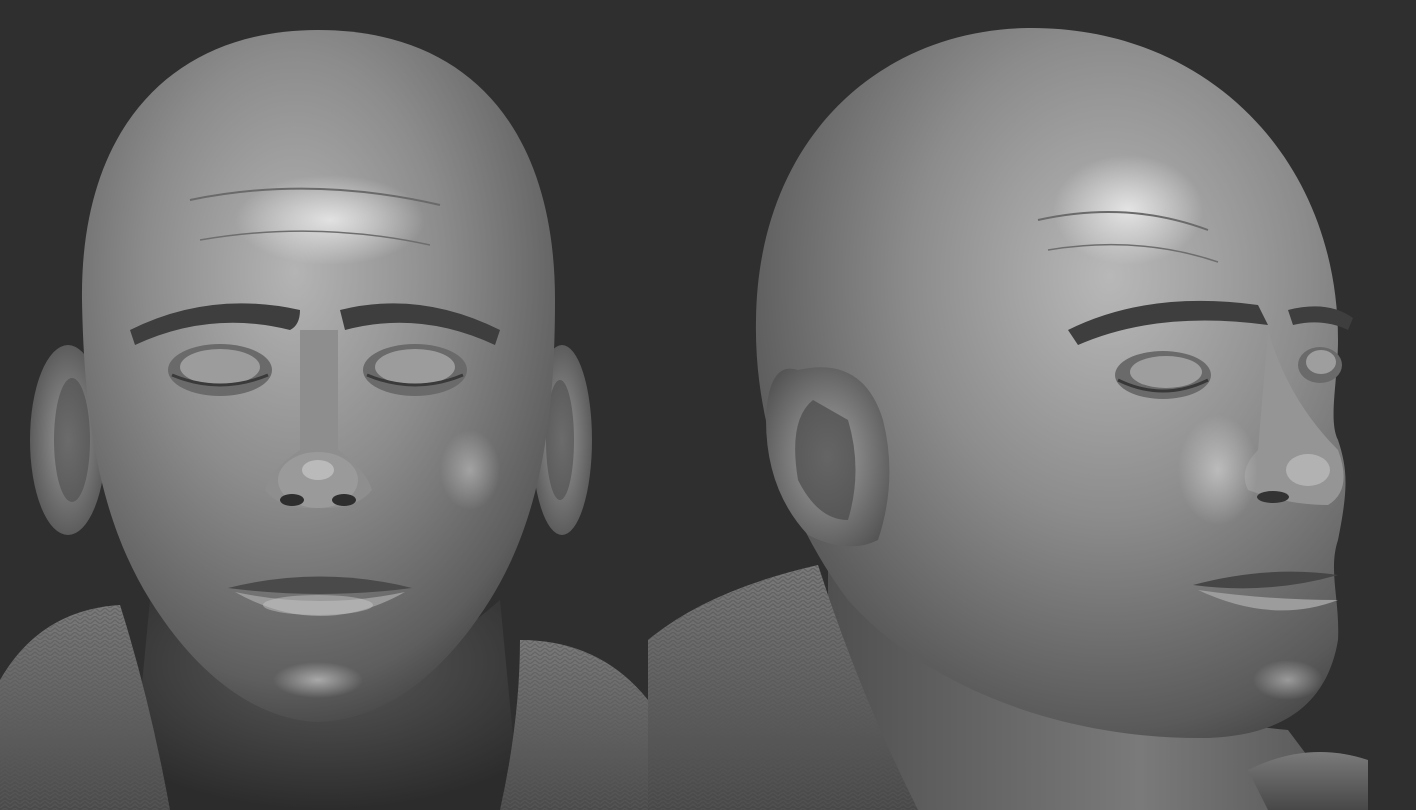  What do you see at coordinates (828, 457) in the screenshot?
I see `ear-icon` at bounding box center [828, 457].